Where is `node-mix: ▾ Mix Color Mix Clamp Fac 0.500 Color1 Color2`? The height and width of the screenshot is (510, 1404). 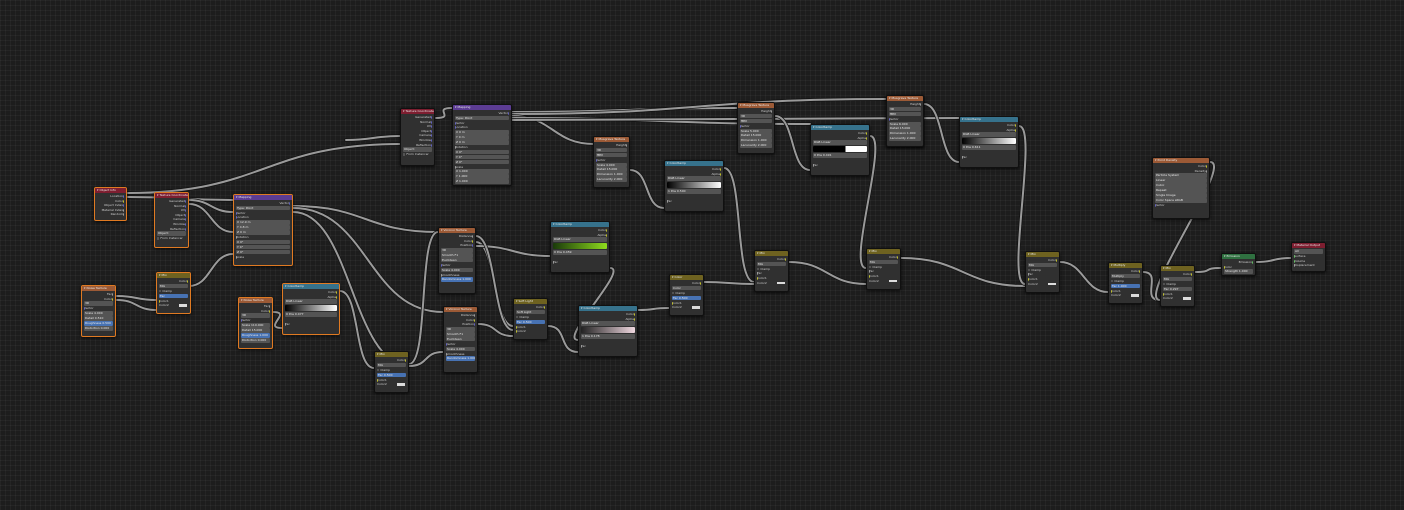
node-mix: ▾ Mix Color Mix Clamp Fac 0.500 Color1 Color2 is located at coordinates (391, 372).